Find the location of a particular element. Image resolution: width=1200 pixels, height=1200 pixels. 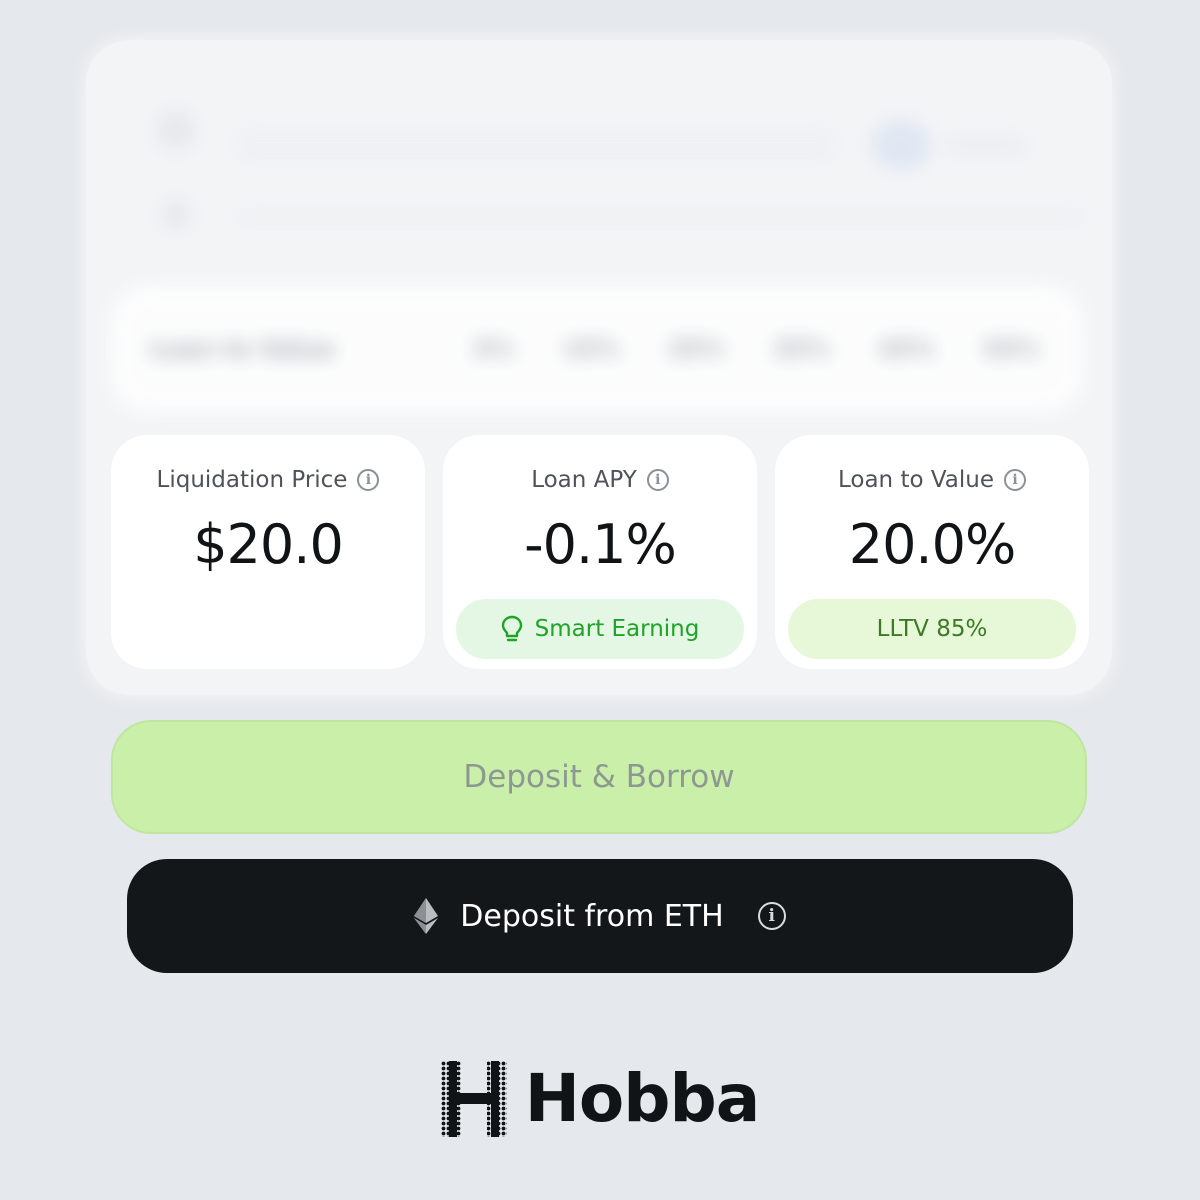

ethereum-icon is located at coordinates (426, 916).